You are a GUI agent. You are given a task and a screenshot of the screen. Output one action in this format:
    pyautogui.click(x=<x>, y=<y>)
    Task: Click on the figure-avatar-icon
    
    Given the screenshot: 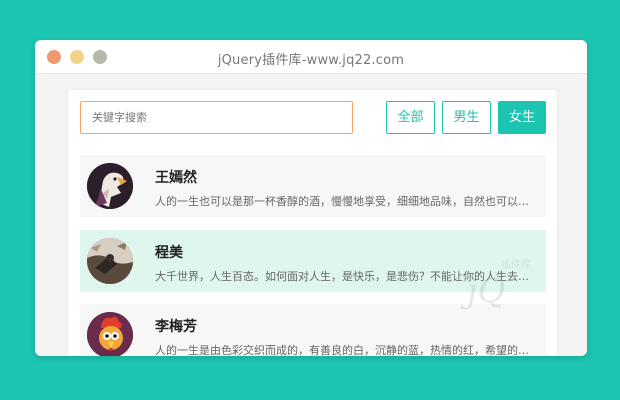 What is the action you would take?
    pyautogui.click(x=110, y=261)
    